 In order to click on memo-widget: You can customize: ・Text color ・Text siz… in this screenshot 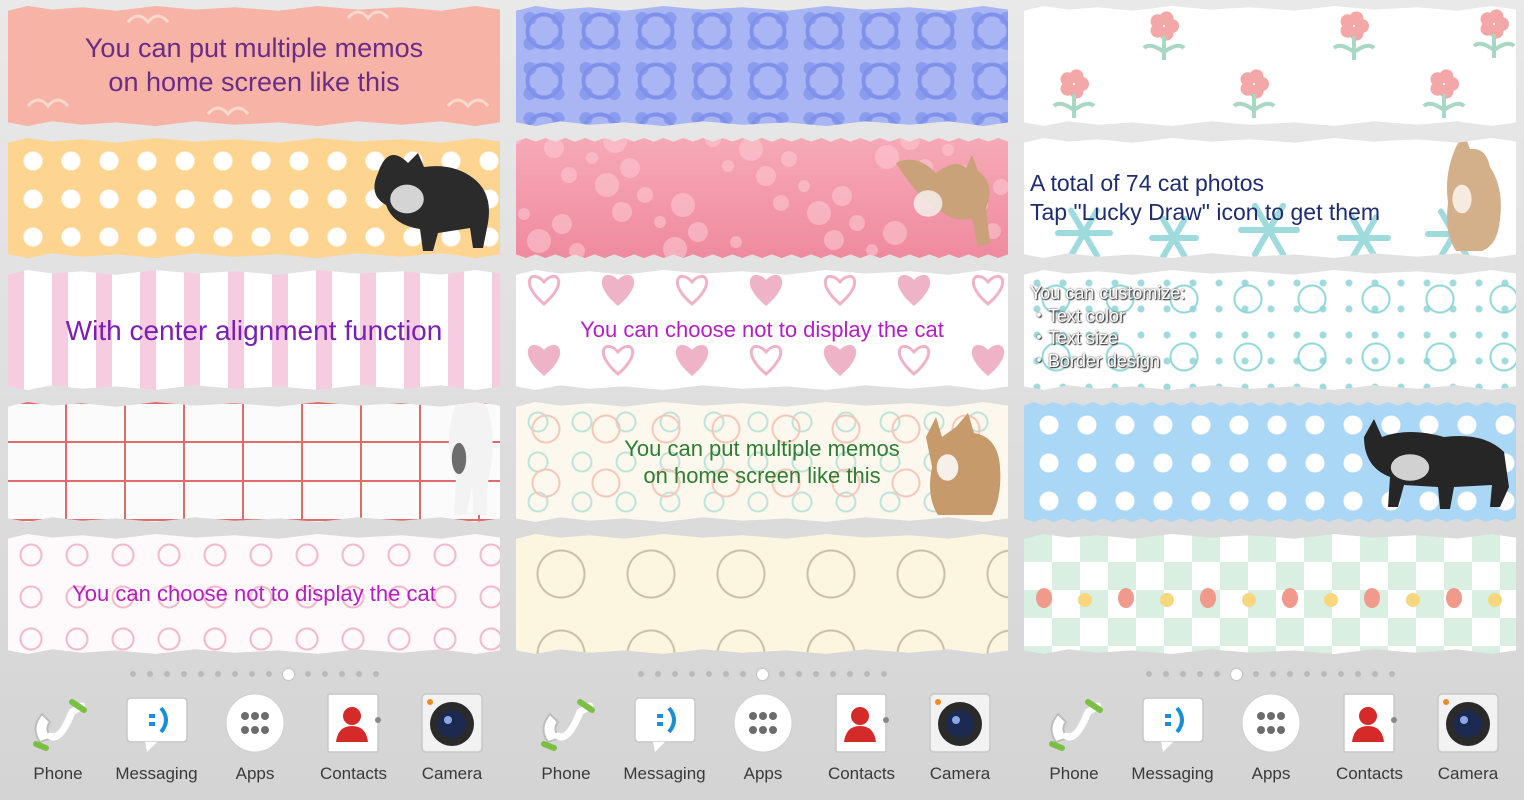, I will do `click(1270, 330)`.